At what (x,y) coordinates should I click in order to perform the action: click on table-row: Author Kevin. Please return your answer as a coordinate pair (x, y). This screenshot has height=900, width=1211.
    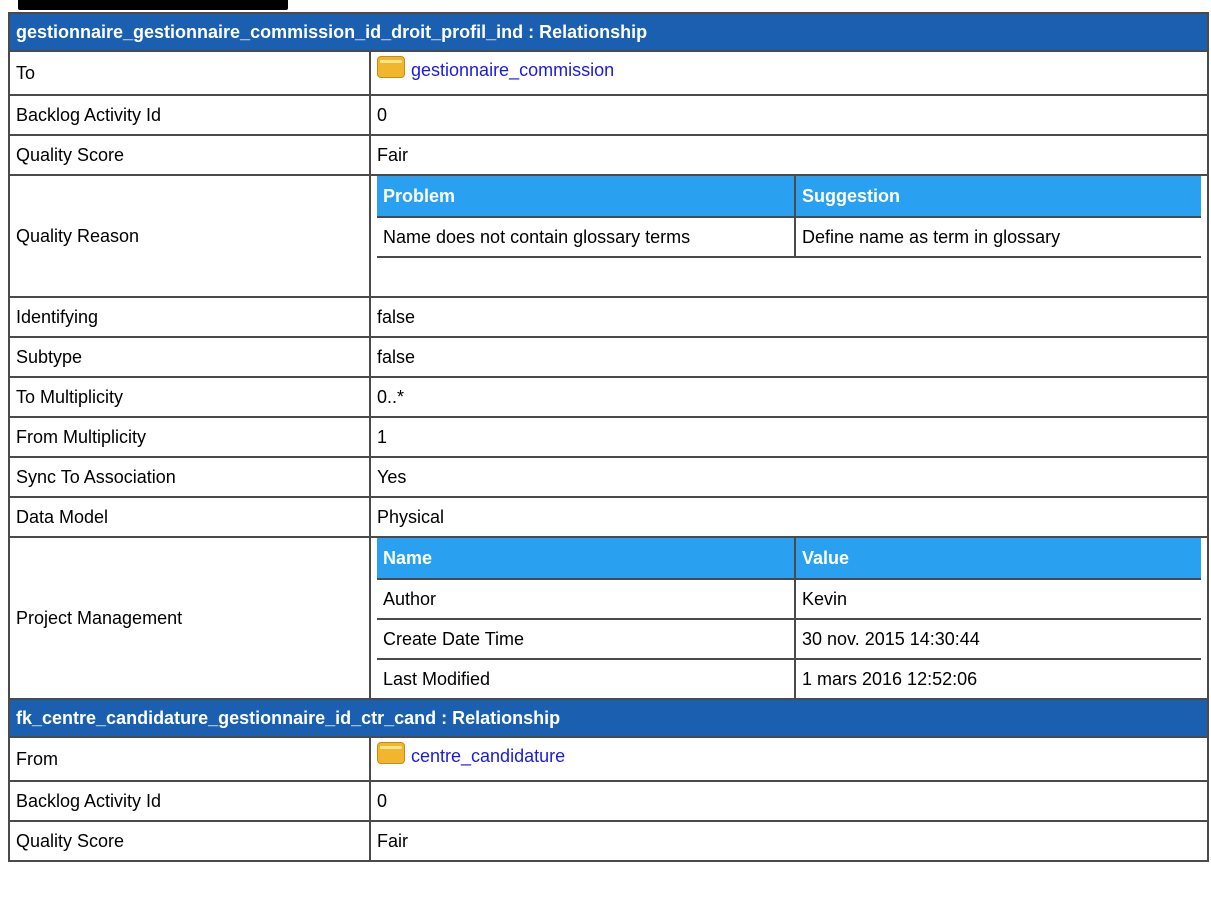
    Looking at the image, I should click on (789, 599).